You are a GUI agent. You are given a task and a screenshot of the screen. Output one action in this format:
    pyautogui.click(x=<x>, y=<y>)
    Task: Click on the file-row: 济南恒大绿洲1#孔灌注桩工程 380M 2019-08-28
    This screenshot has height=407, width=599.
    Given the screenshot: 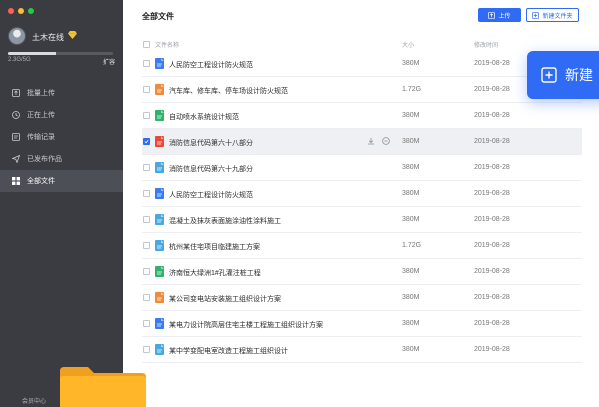 What is the action you would take?
    pyautogui.click(x=362, y=272)
    